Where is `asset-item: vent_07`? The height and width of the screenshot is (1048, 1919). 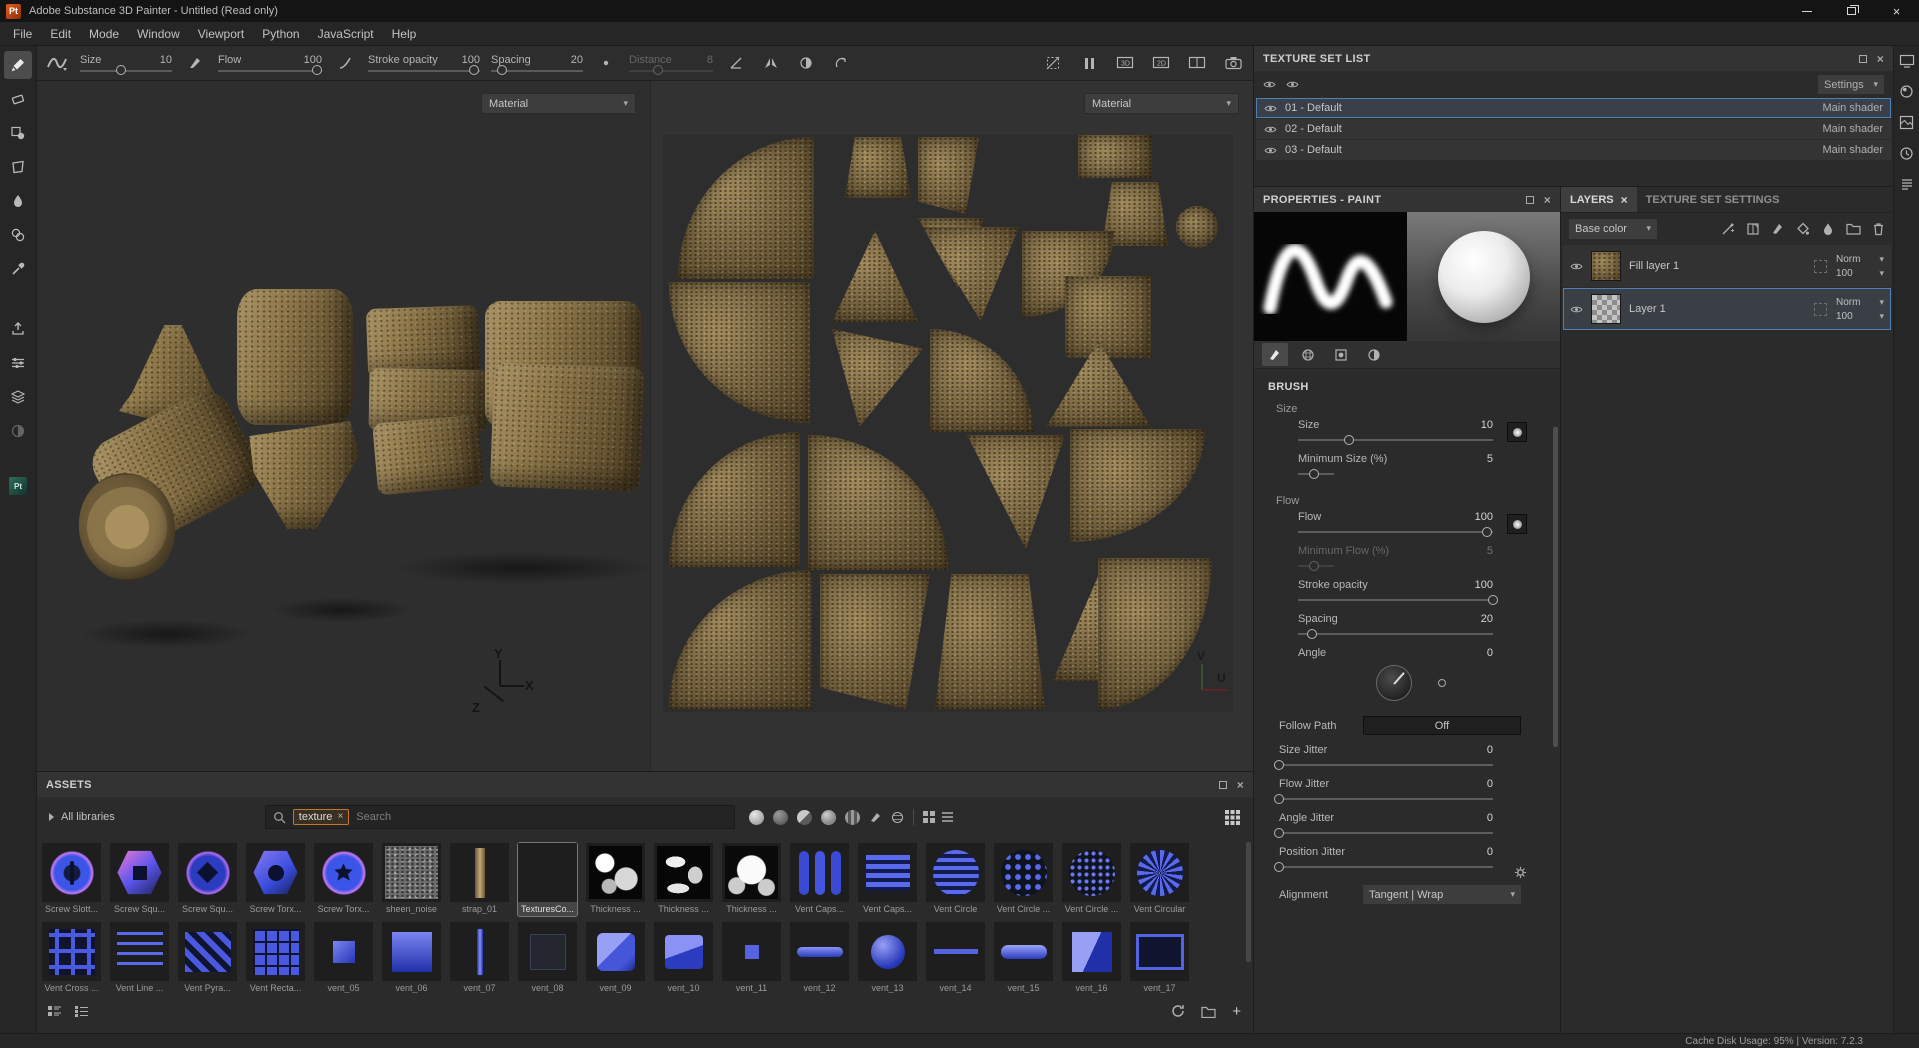
asset-item: vent_07 is located at coordinates (479, 958).